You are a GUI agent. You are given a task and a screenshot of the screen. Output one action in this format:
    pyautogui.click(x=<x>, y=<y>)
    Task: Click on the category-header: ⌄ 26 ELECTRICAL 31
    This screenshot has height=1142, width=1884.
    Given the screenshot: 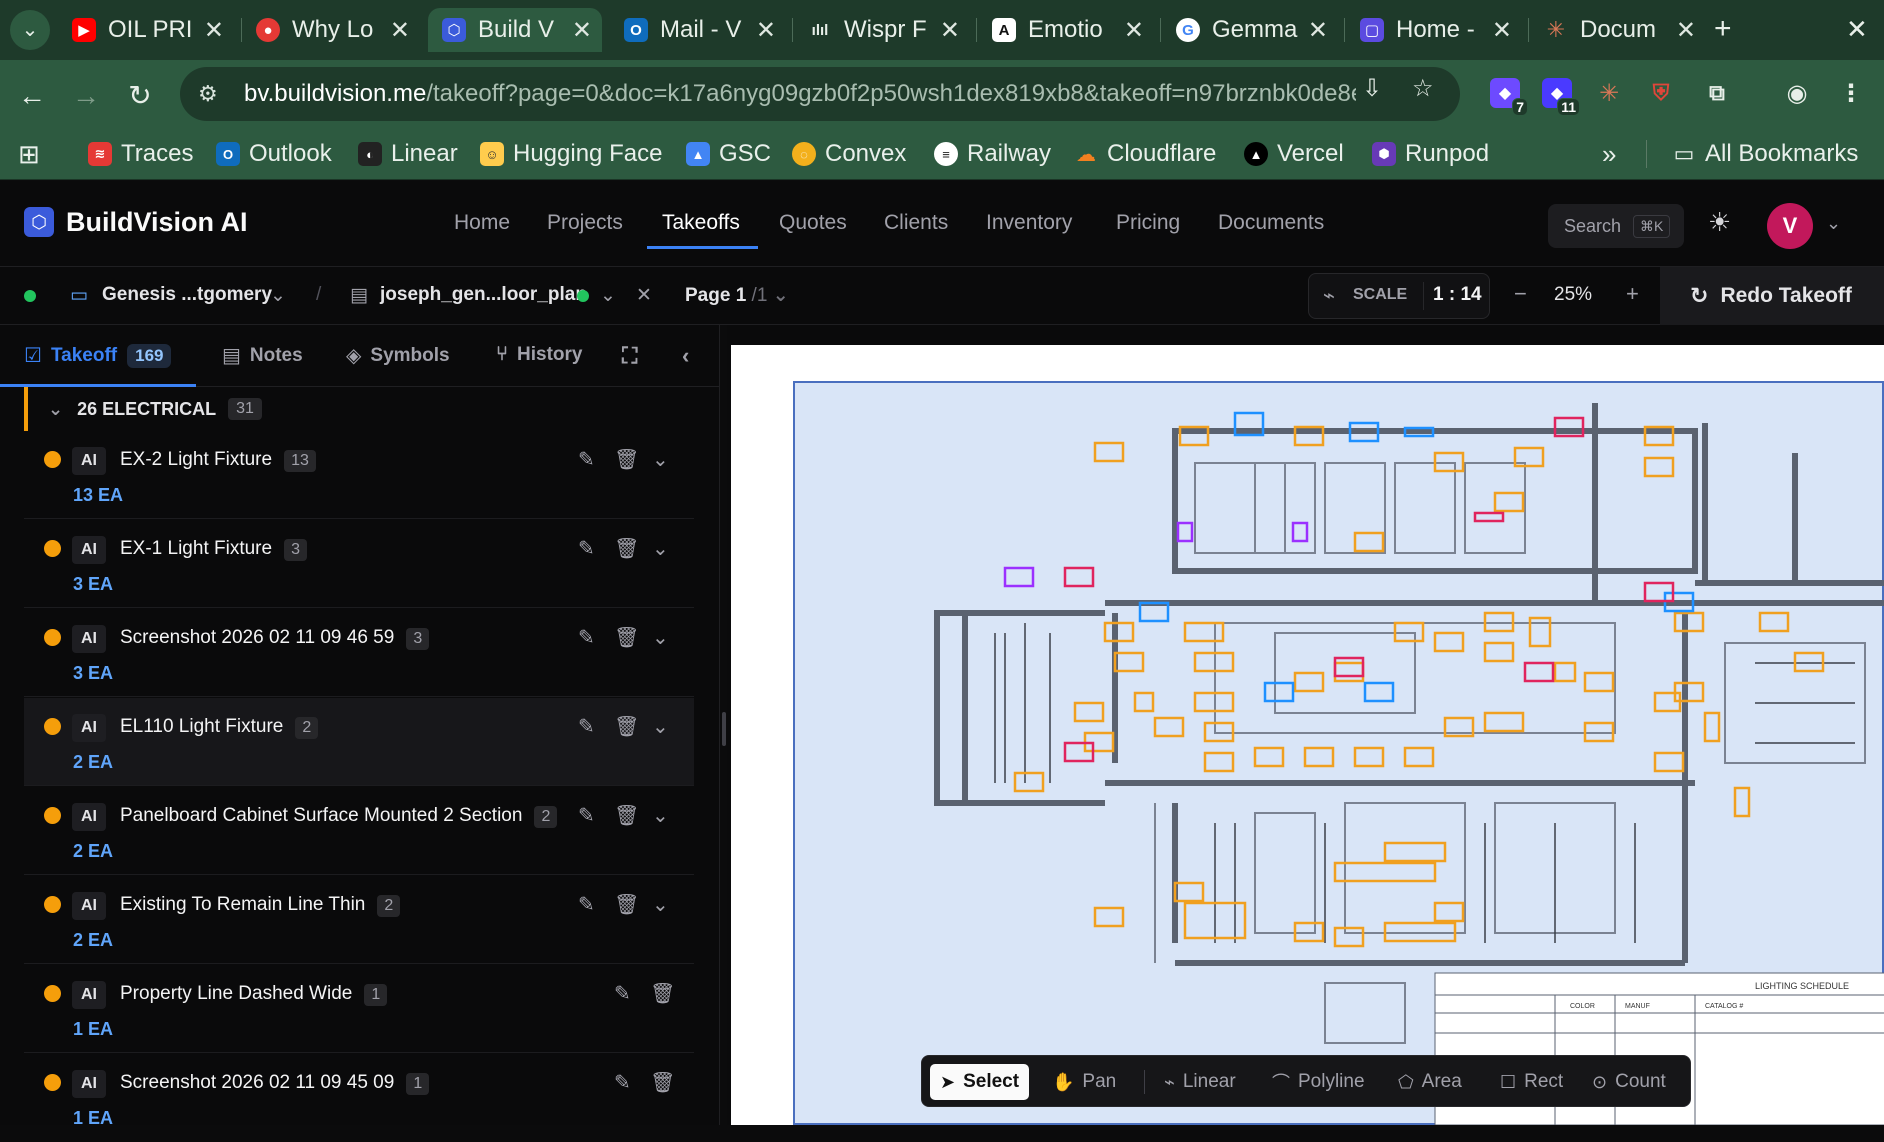 What is the action you would take?
    pyautogui.click(x=359, y=409)
    